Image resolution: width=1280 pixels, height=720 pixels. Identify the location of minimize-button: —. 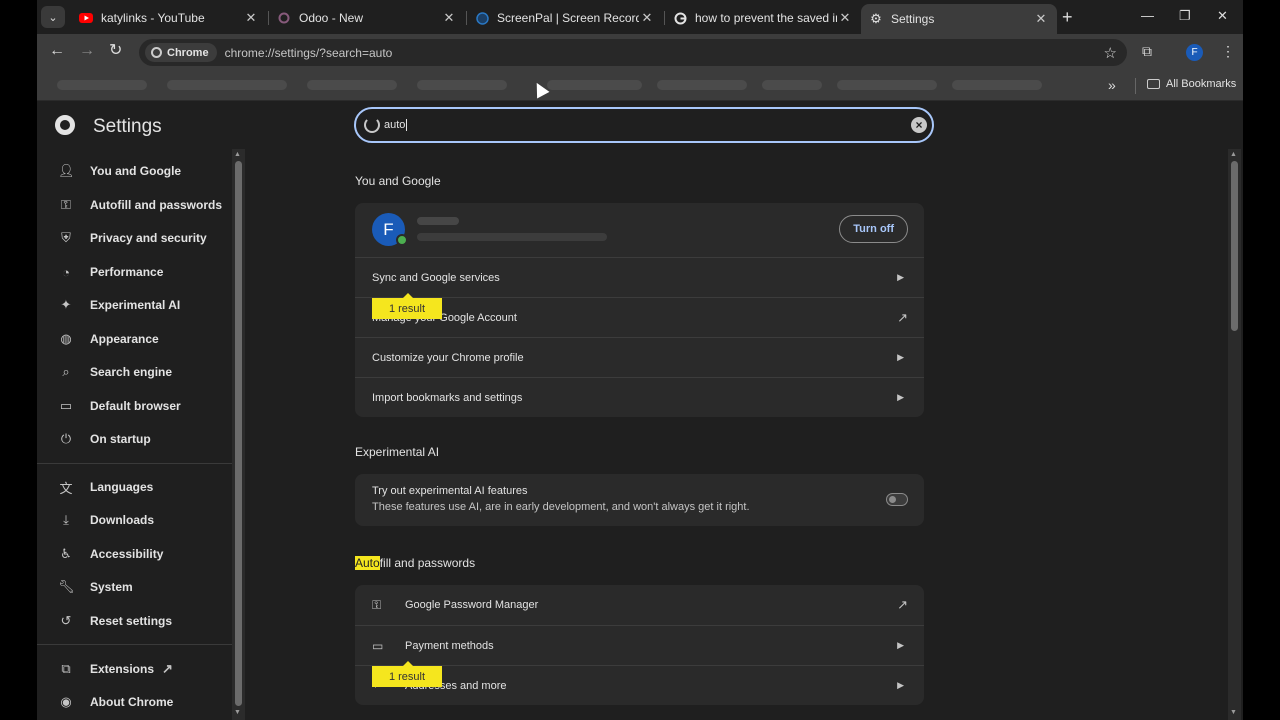
(1147, 15).